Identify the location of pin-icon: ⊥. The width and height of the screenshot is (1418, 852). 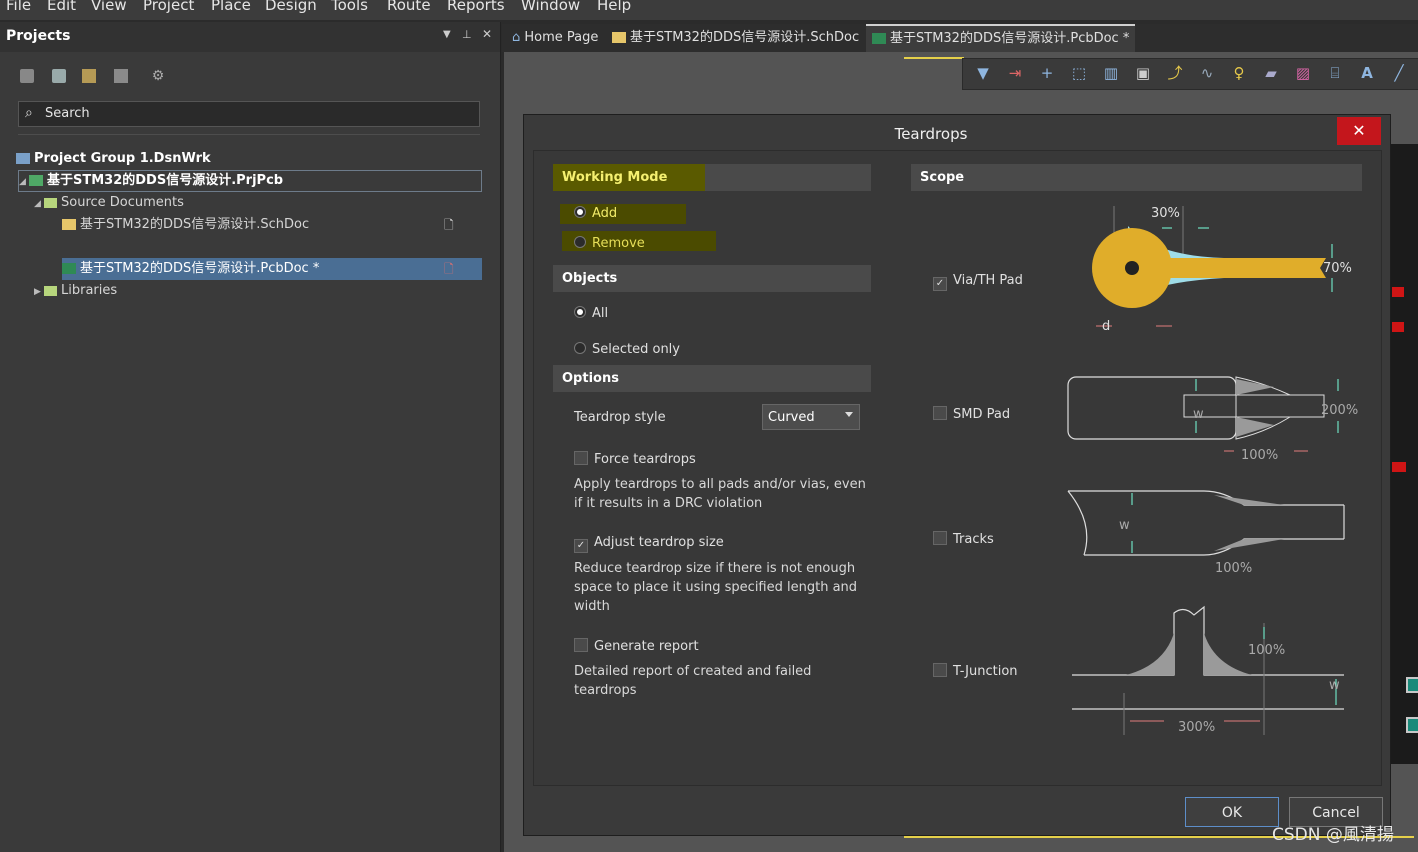
(467, 34).